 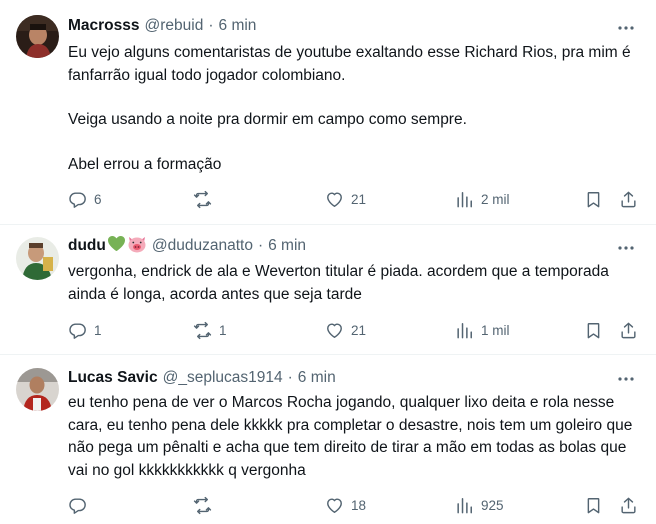 I want to click on tweet-header: dudu @duduzanatto · 6 min, so click(x=187, y=246).